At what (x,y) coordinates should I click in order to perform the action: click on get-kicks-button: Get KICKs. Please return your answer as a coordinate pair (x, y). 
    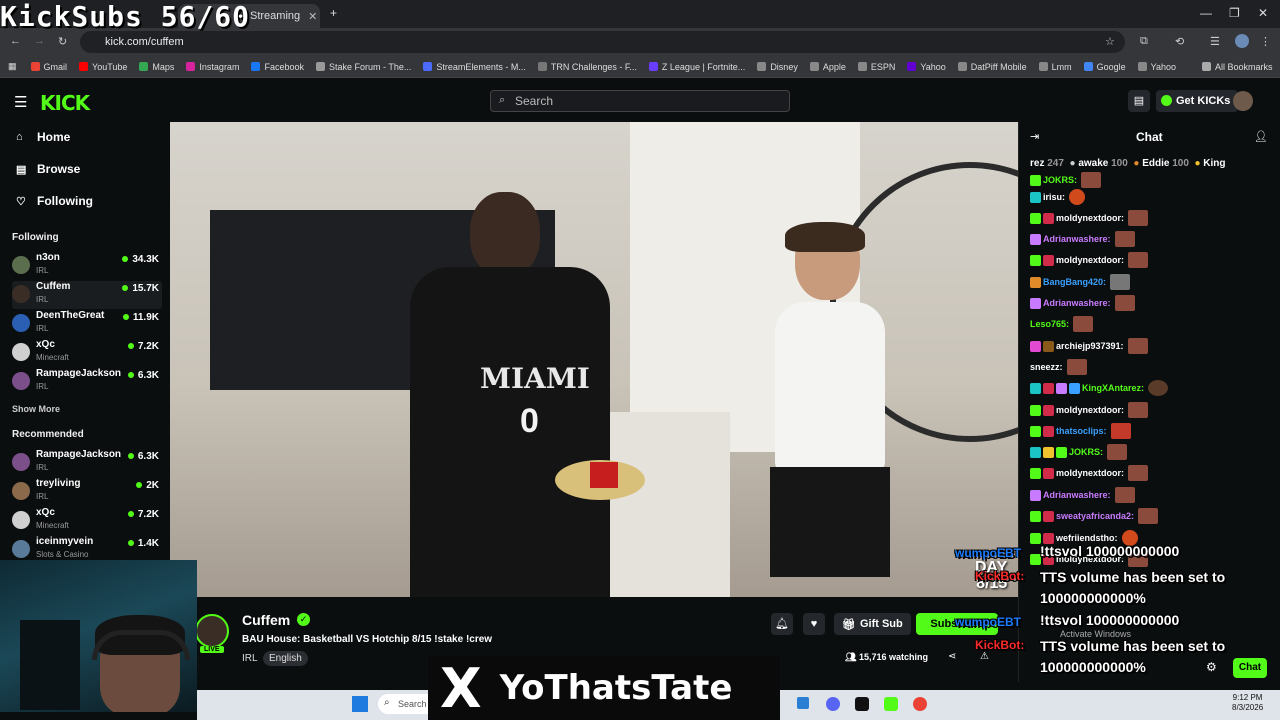
    Looking at the image, I should click on (1197, 101).